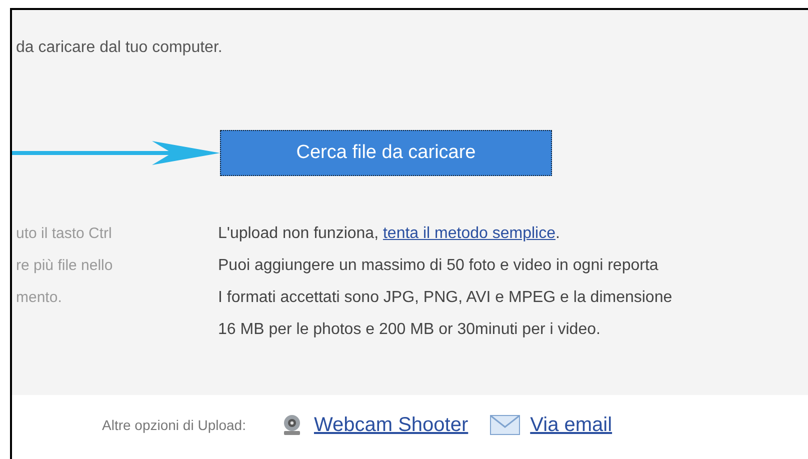 This screenshot has height=459, width=808. What do you see at coordinates (505, 425) in the screenshot?
I see `envelope-icon` at bounding box center [505, 425].